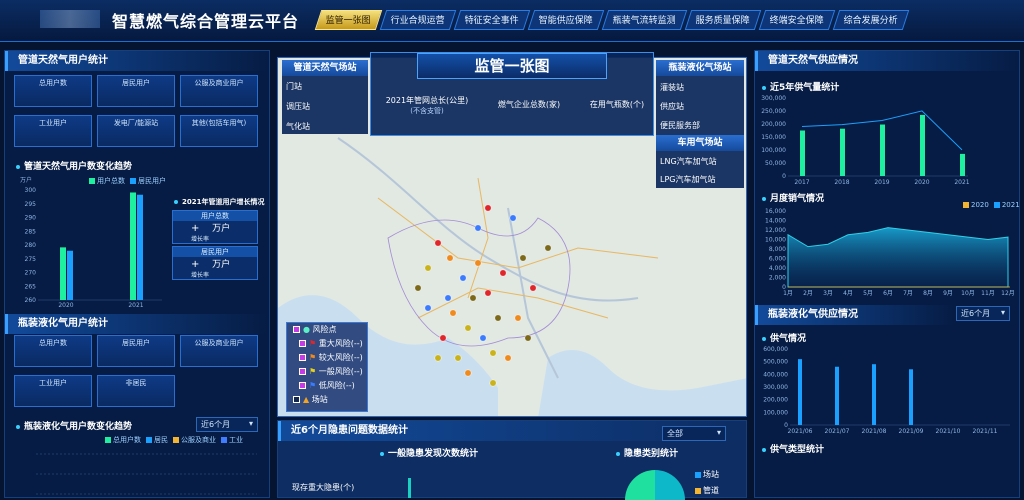  I want to click on growth-box-total: 用户总数 + 万户 增长率, so click(215, 227).